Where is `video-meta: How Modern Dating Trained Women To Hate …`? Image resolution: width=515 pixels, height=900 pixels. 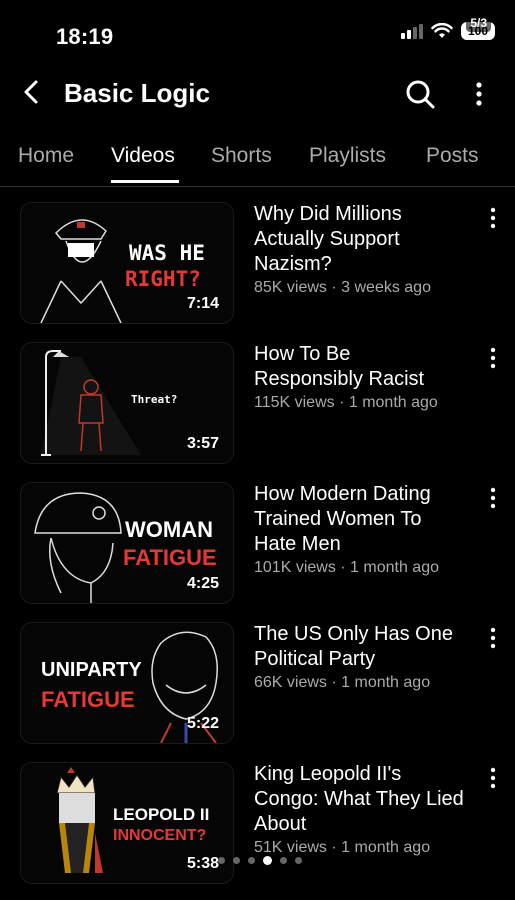 video-meta: How Modern Dating Trained Women To Hate … is located at coordinates (359, 529).